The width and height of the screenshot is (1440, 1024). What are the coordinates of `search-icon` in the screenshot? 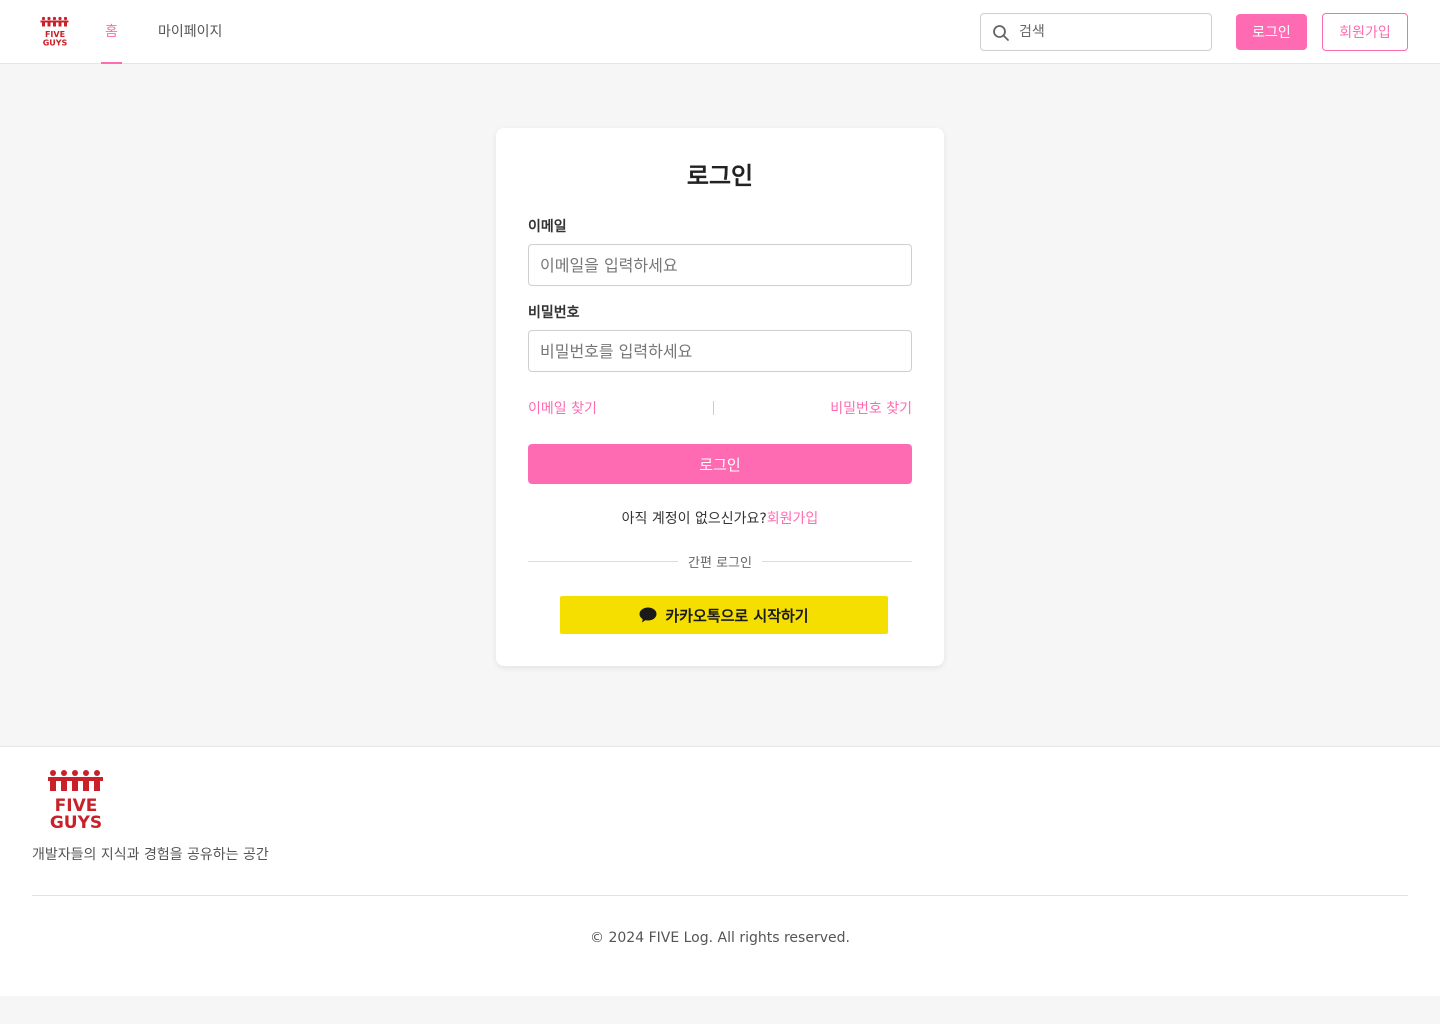 It's located at (1001, 33).